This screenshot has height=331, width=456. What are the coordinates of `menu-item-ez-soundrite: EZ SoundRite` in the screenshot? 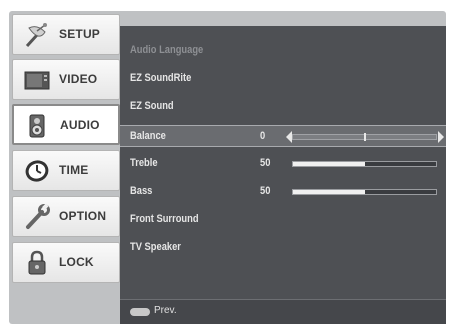 It's located at (283, 79).